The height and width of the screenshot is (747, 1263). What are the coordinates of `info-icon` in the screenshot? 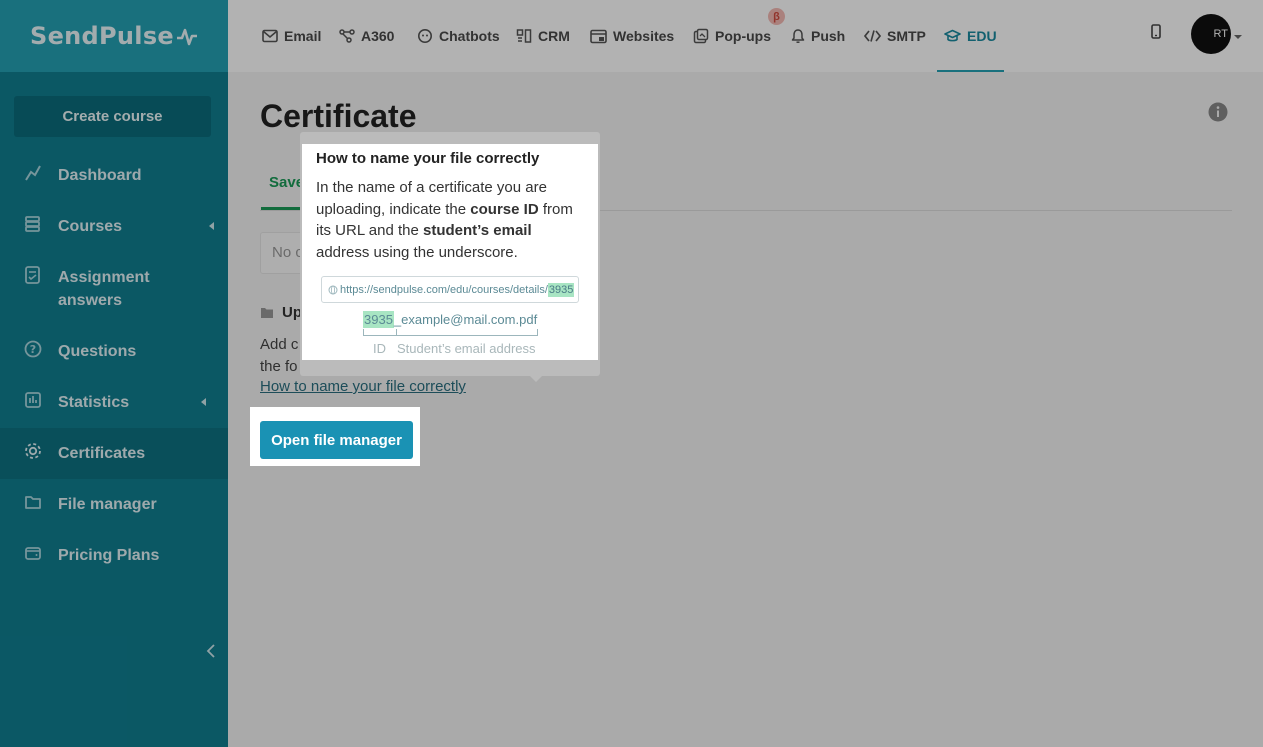 It's located at (1218, 112).